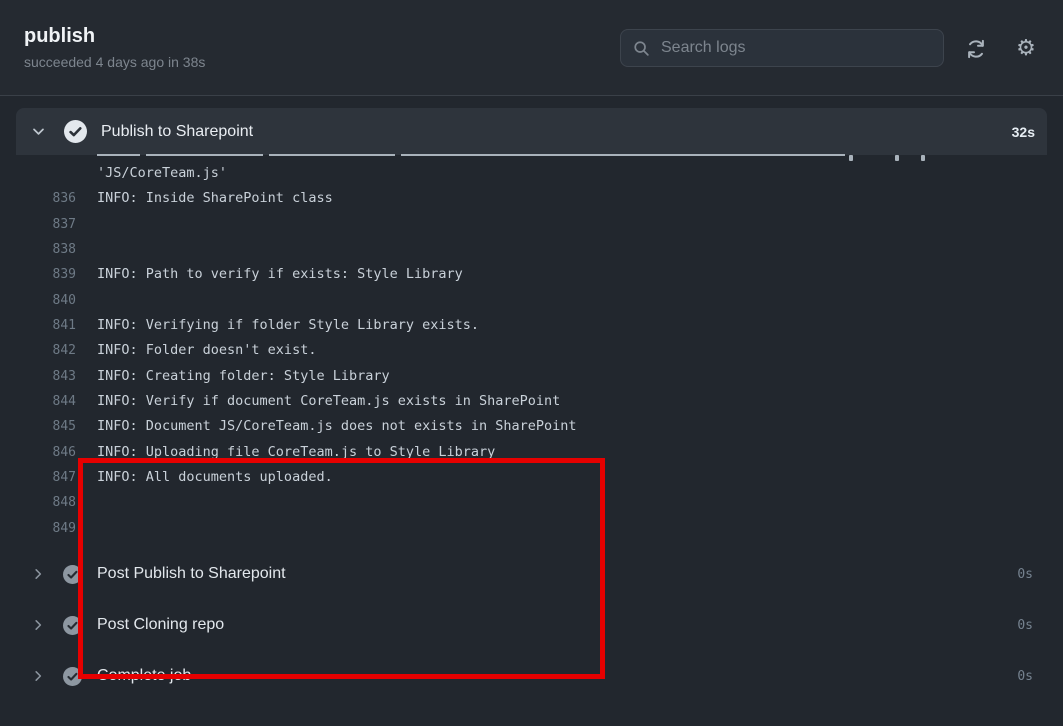 Image resolution: width=1063 pixels, height=726 pixels. What do you see at coordinates (1026, 49) in the screenshot?
I see `gear-icon: ⚙` at bounding box center [1026, 49].